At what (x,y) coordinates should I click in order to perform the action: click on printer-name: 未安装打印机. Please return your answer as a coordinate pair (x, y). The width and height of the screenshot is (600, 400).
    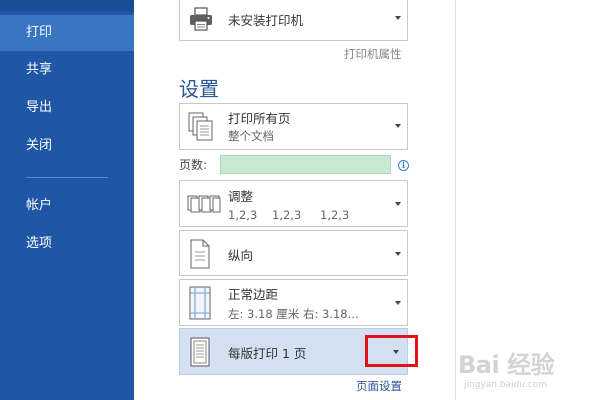
    Looking at the image, I should click on (266, 20).